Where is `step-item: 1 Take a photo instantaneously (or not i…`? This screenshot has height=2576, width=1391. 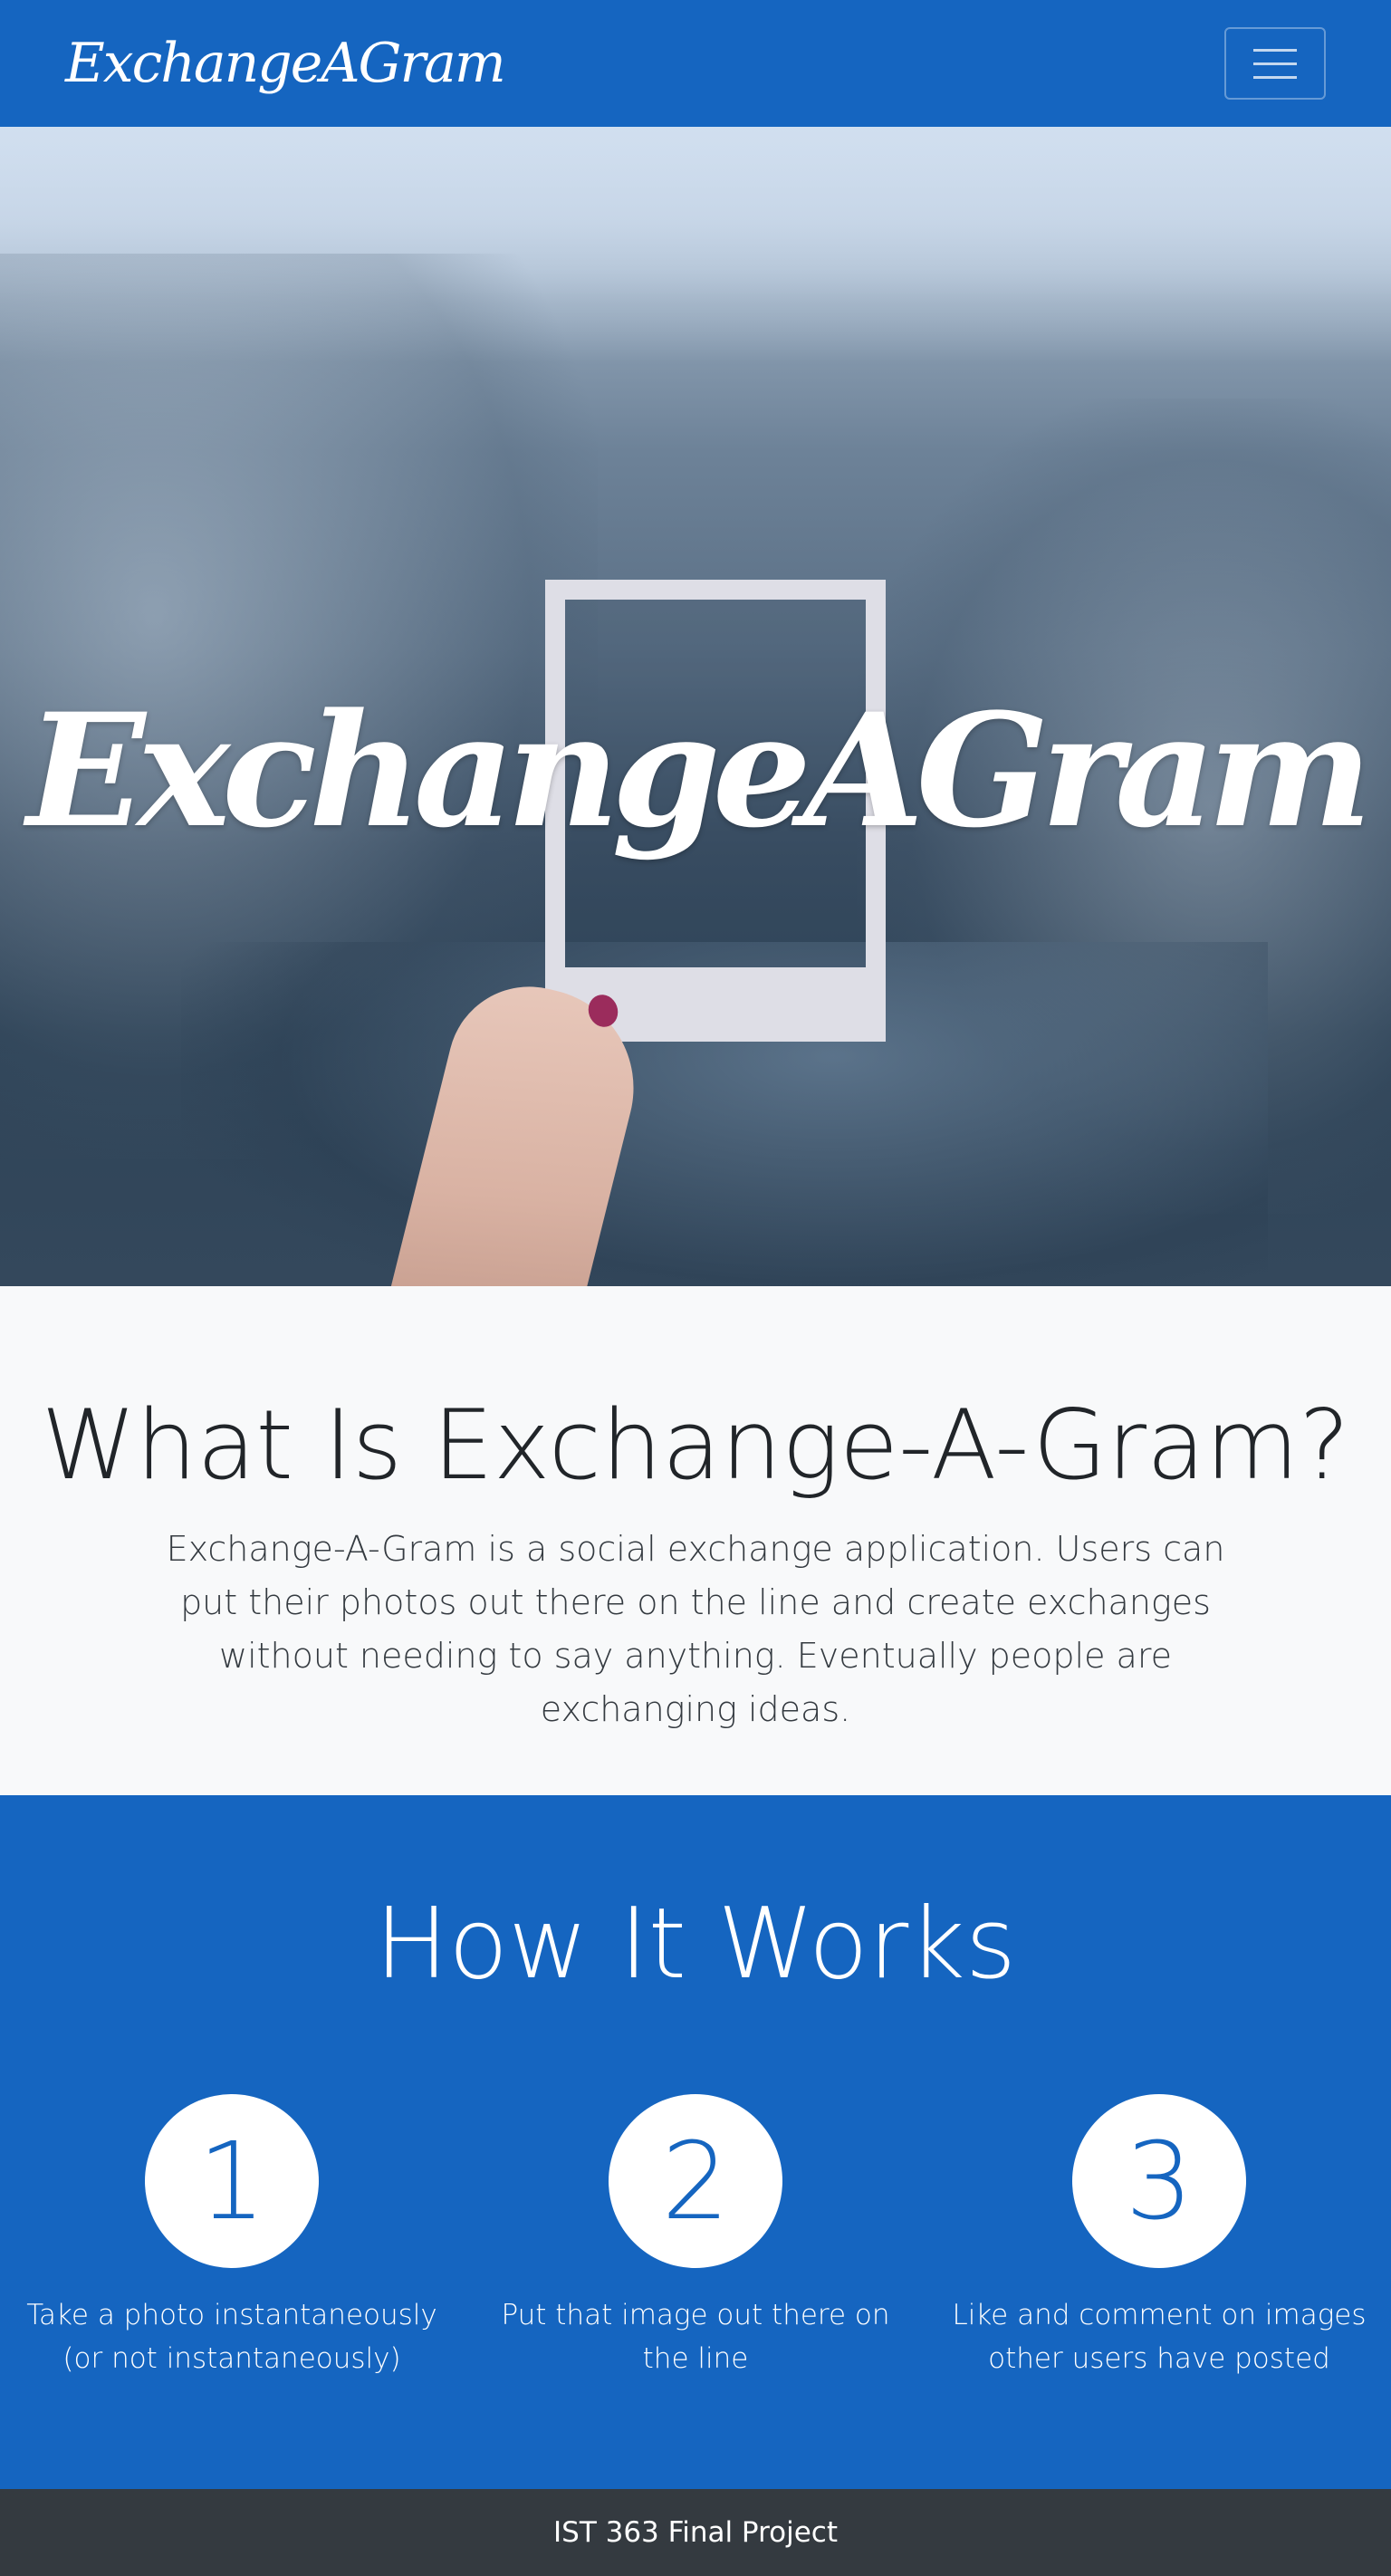 step-item: 1 Take a photo instantaneously (or not i… is located at coordinates (232, 2236).